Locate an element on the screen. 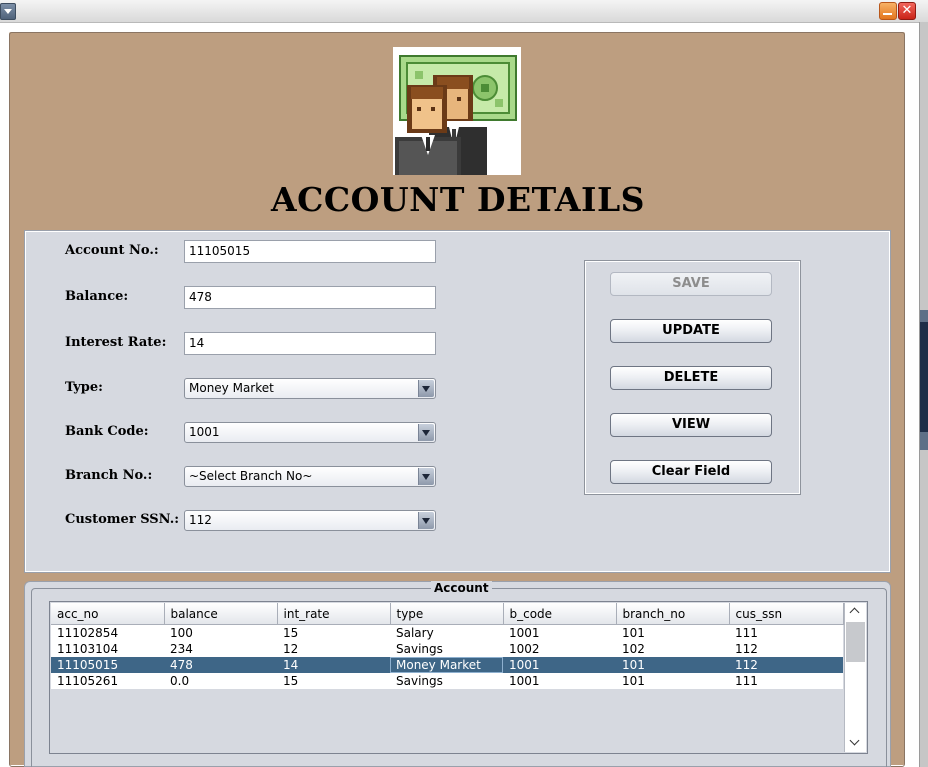 The image size is (928, 767). customer-ssn-label: Customer SSN.: is located at coordinates (122, 519).